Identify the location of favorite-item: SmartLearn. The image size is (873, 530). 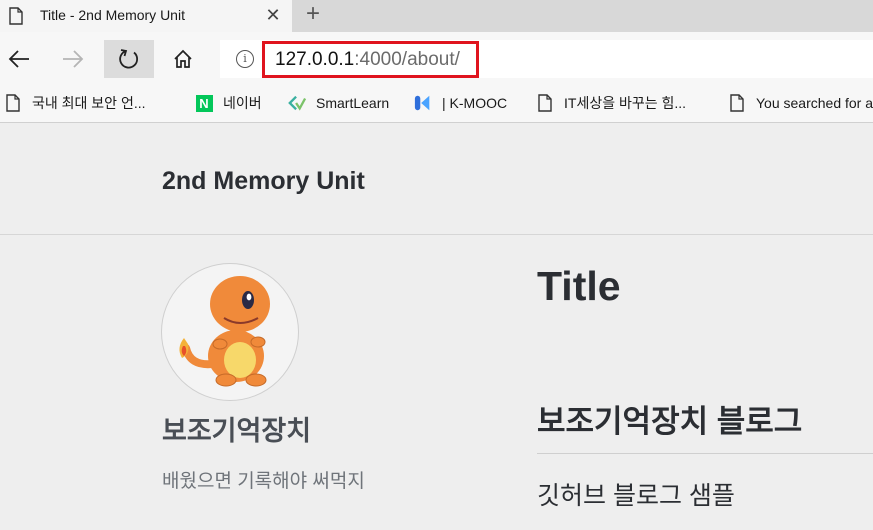
(338, 103).